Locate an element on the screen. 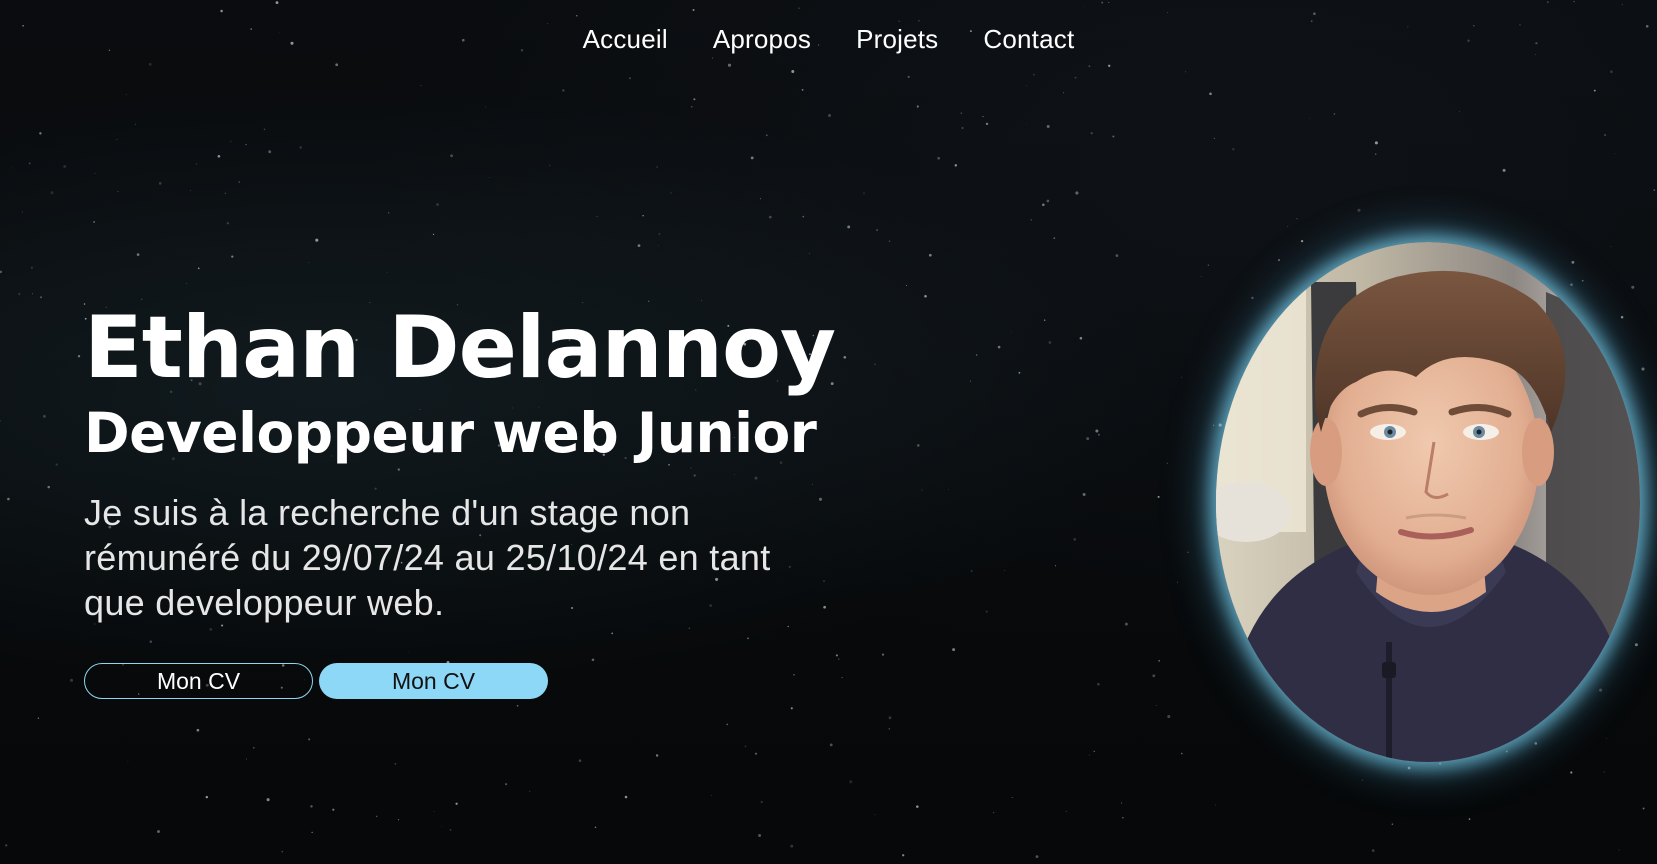  nav-item-contact: Contact is located at coordinates (1028, 39).